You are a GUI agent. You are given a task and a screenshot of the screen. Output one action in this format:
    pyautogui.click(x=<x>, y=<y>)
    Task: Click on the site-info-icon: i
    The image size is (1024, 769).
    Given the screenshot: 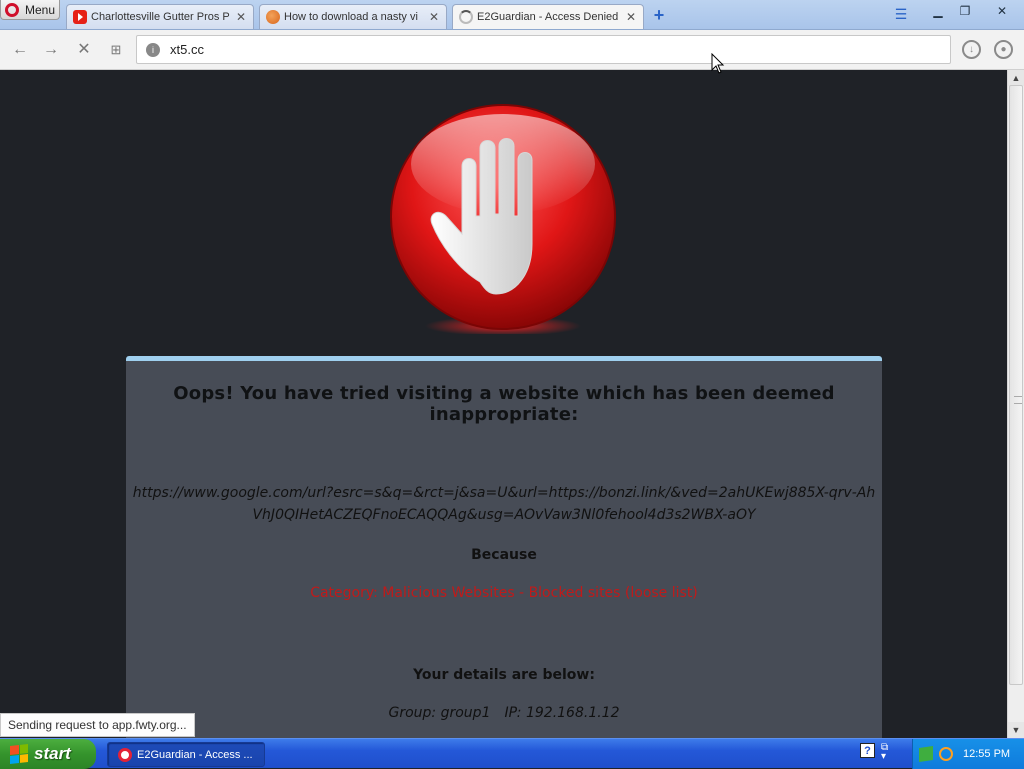 What is the action you would take?
    pyautogui.click(x=153, y=49)
    